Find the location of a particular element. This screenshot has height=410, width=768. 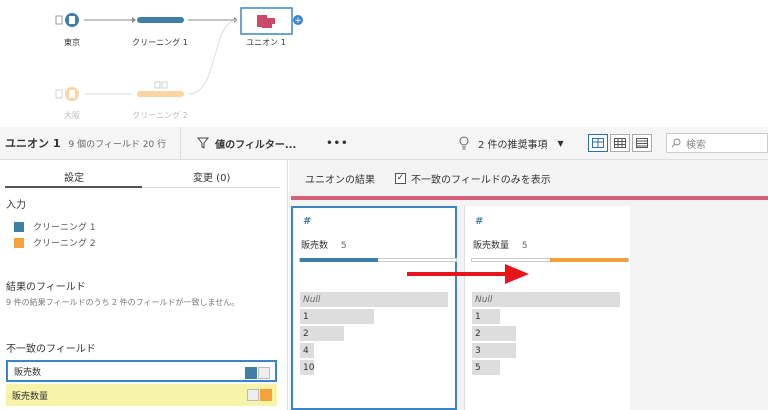

results-header: ユニオンの結果 ✓ 不一致のフィールドのみを表示 is located at coordinates (528, 178).